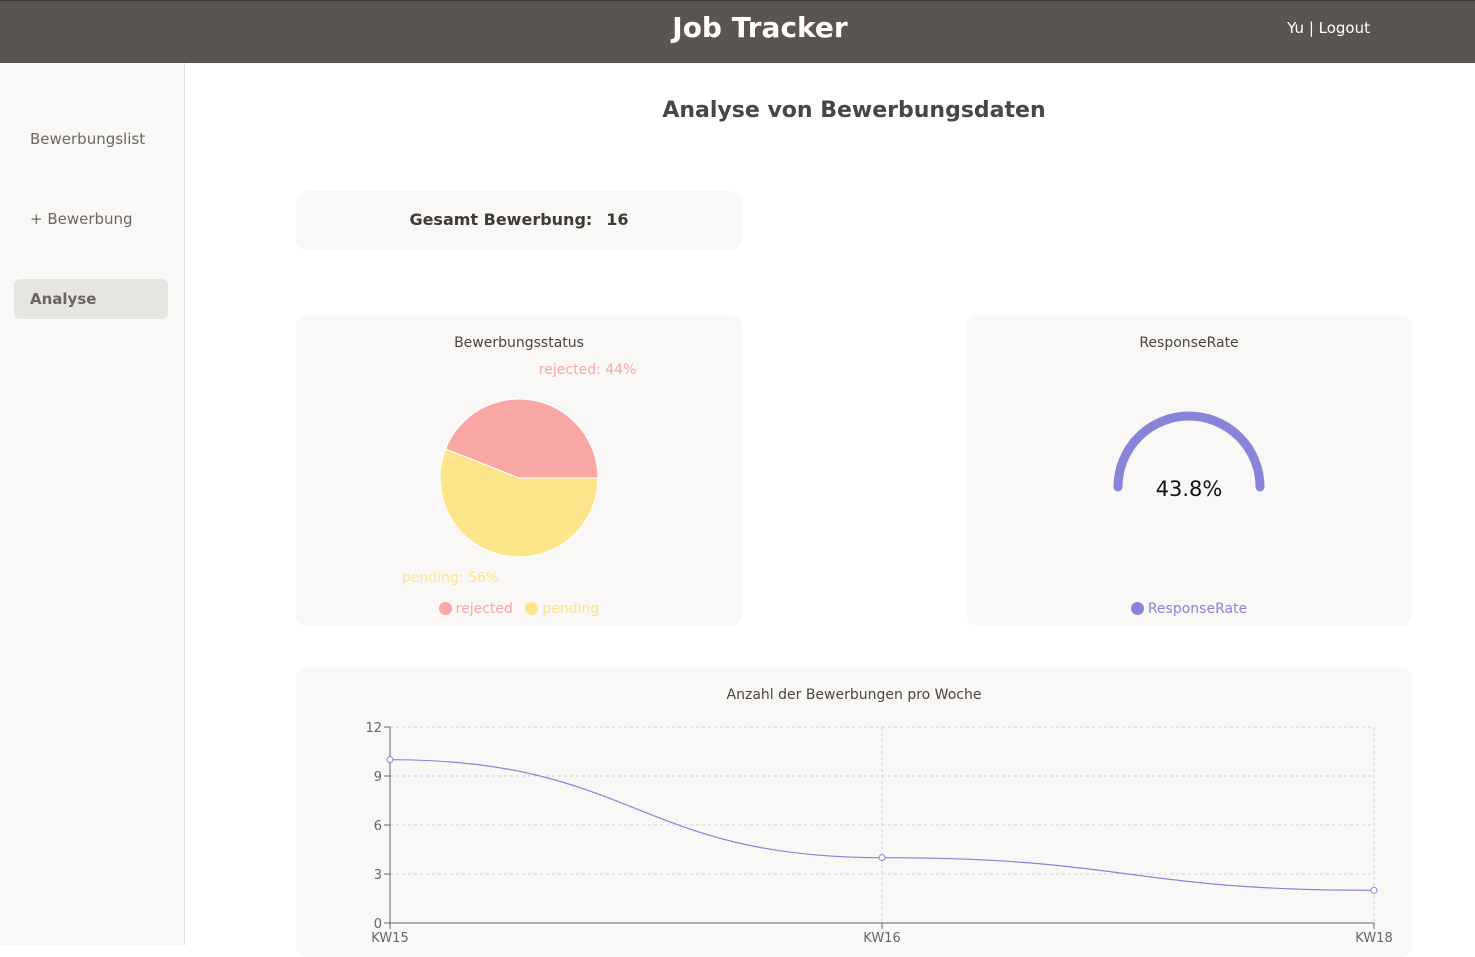 The width and height of the screenshot is (1475, 957). Describe the element at coordinates (532, 608) in the screenshot. I see `legend-dot-pending` at that location.